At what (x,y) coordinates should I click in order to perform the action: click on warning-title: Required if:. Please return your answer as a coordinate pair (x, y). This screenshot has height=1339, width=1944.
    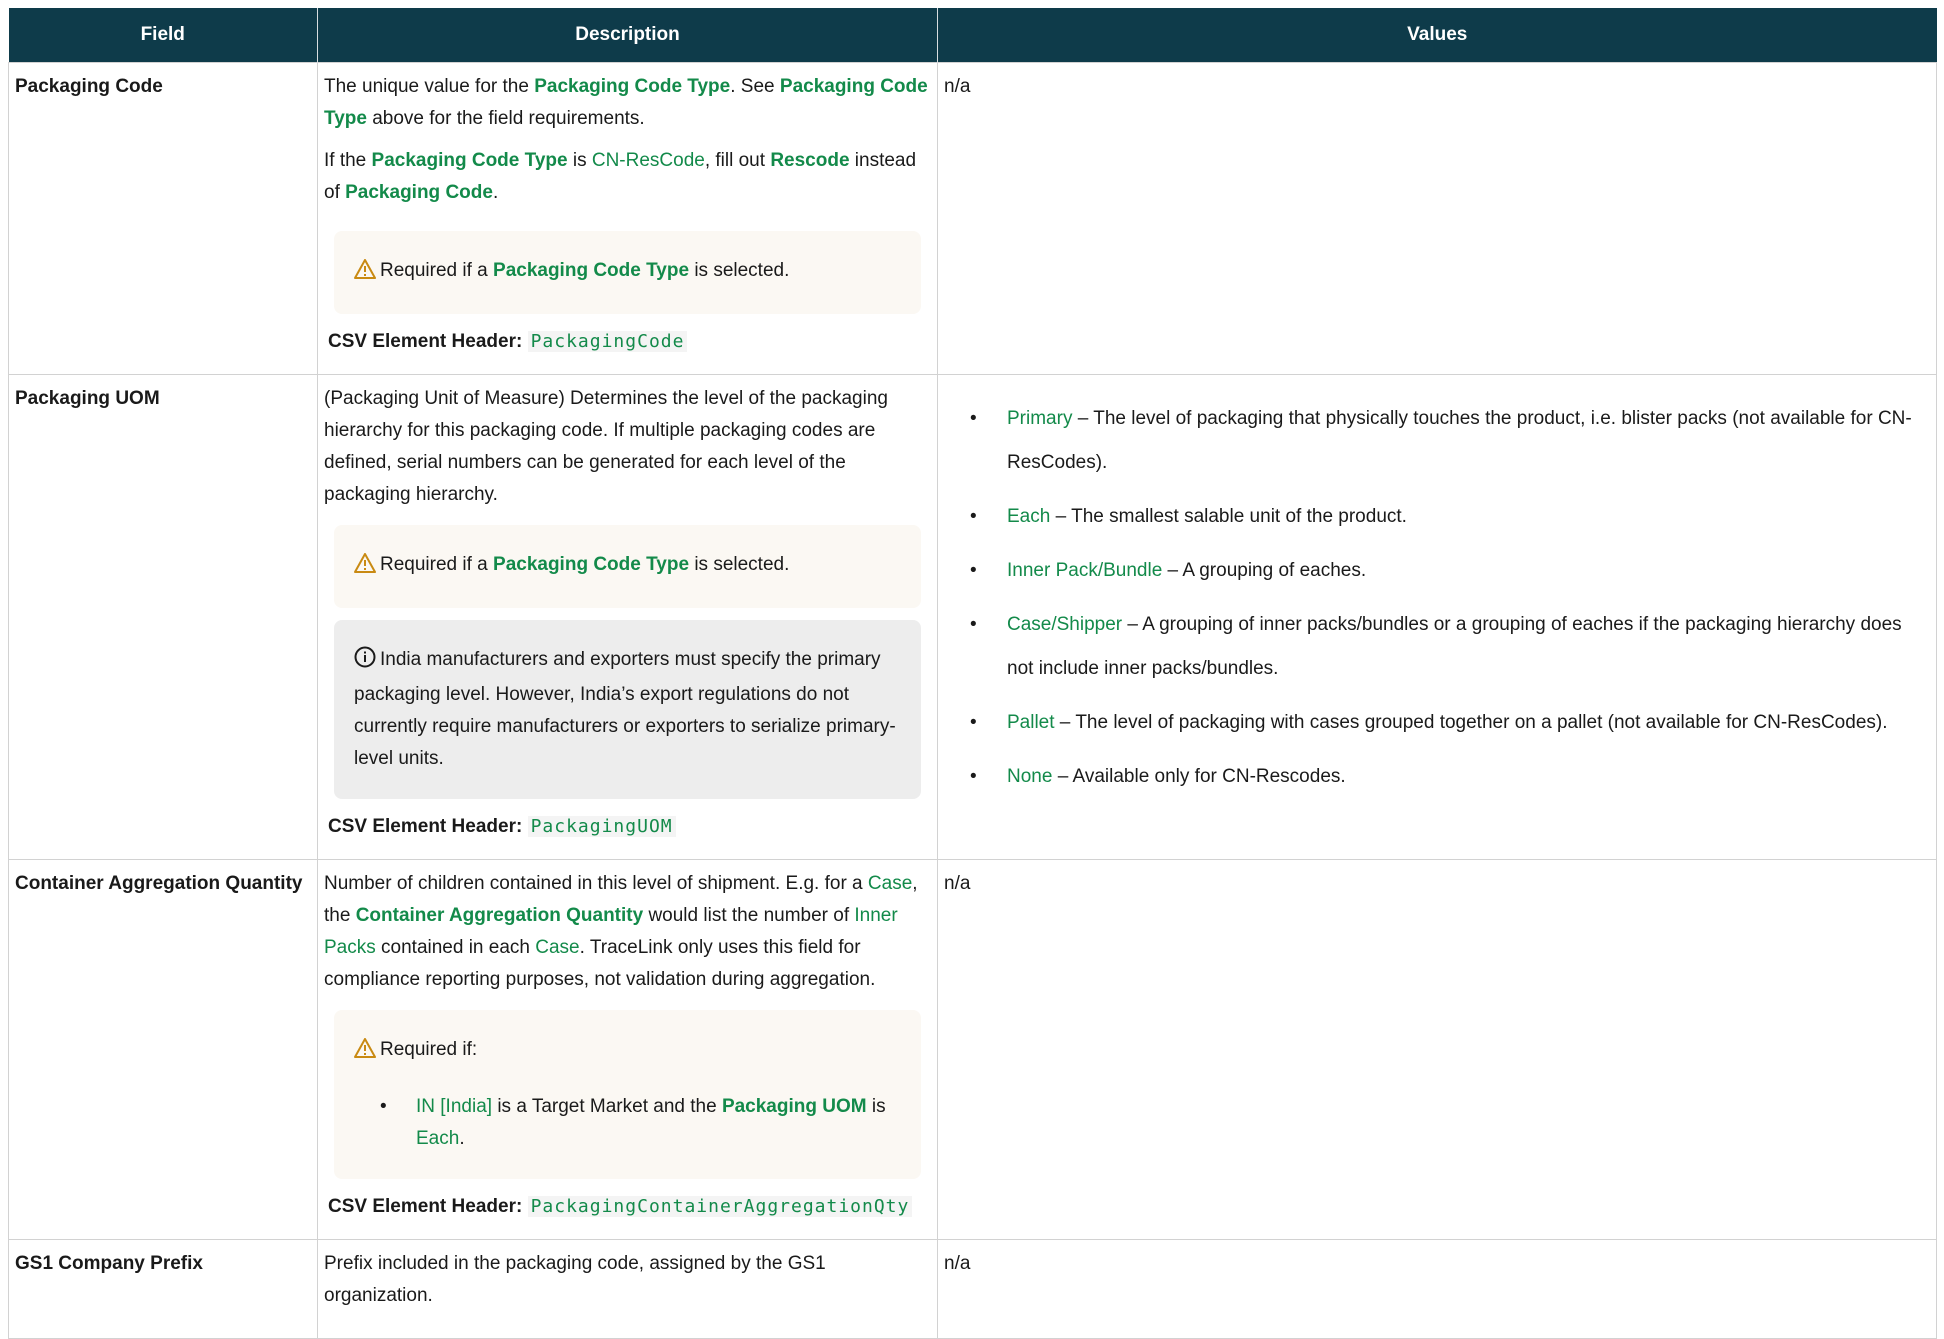
    Looking at the image, I should click on (627, 1051).